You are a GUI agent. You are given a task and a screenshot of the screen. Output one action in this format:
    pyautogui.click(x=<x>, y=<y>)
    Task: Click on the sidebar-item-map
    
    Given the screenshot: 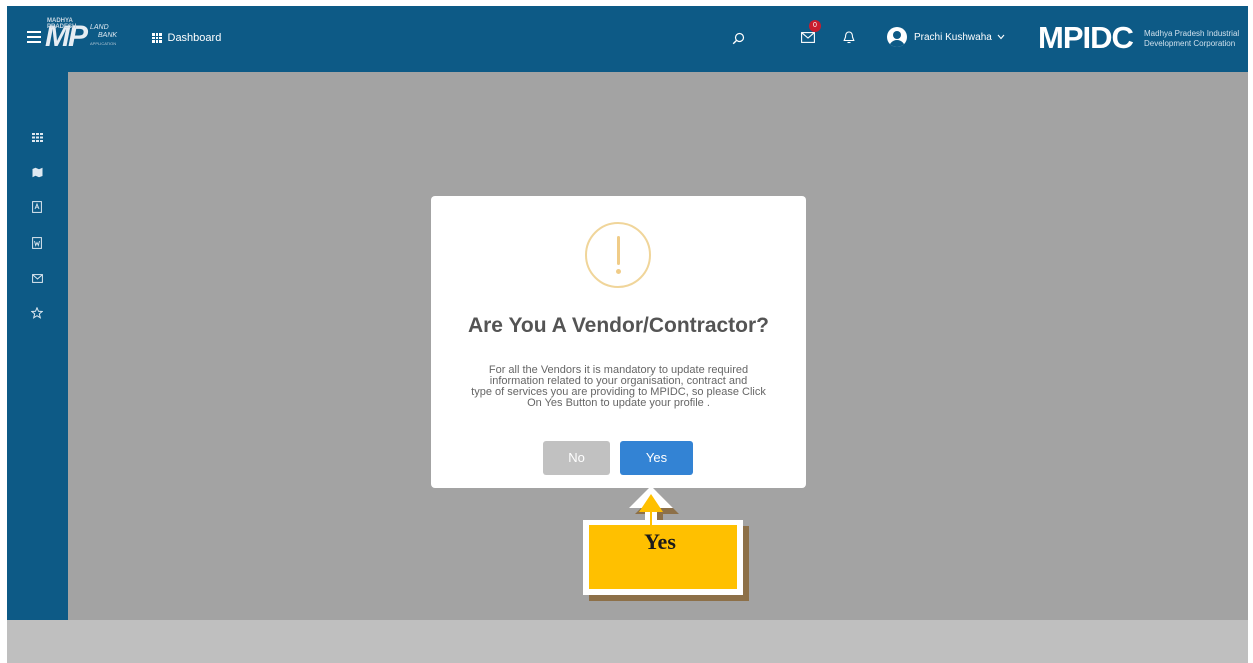 What is the action you would take?
    pyautogui.click(x=37, y=172)
    